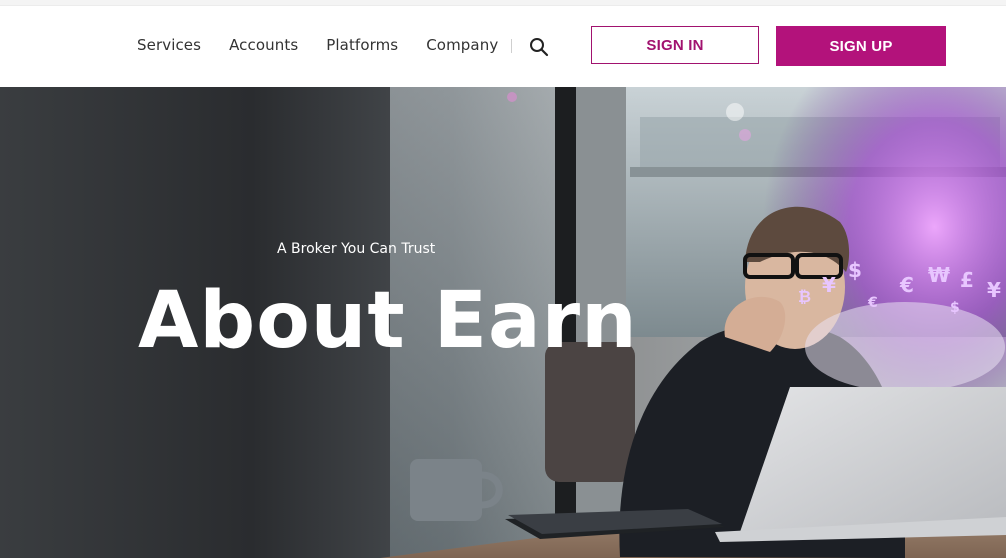 The height and width of the screenshot is (558, 1006). What do you see at coordinates (388, 321) in the screenshot?
I see `hero-title: About Earn` at bounding box center [388, 321].